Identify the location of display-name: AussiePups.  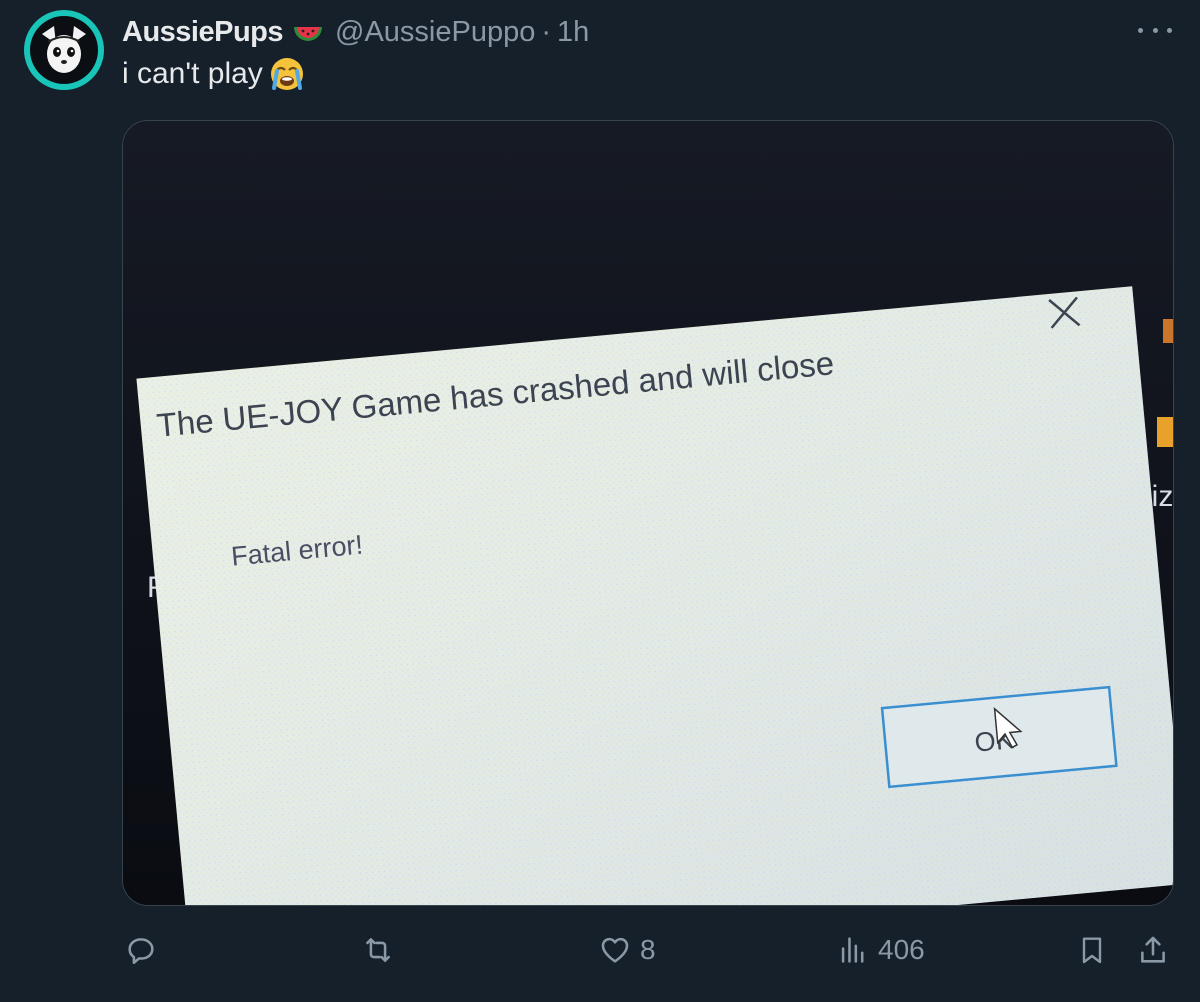
(203, 32).